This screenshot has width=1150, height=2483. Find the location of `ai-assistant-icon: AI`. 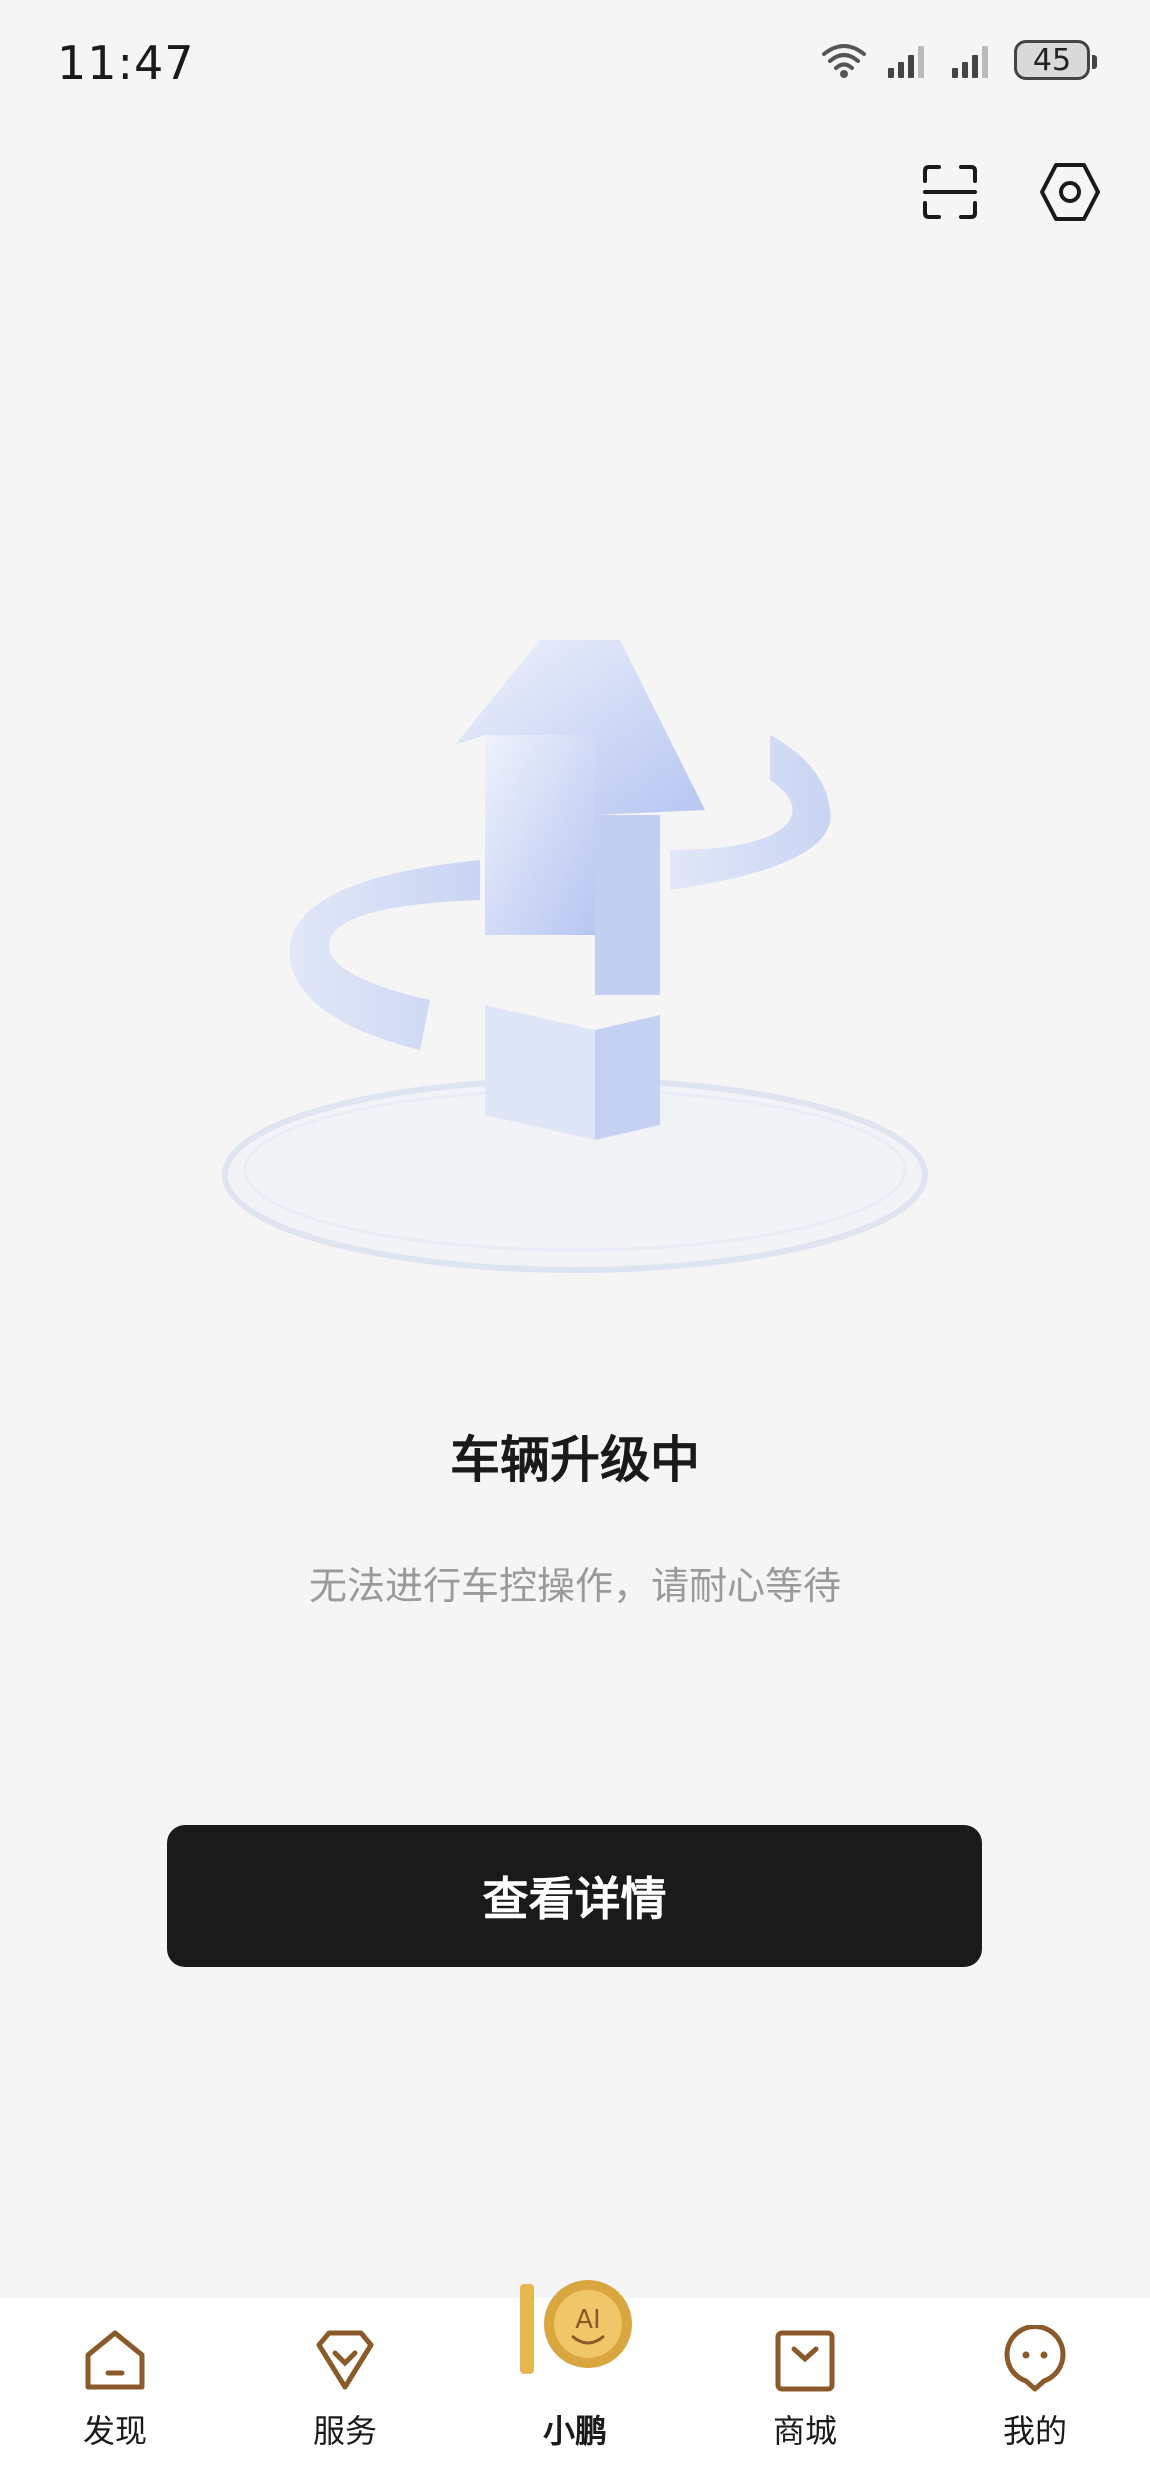

ai-assistant-icon: AI is located at coordinates (576, 2327).